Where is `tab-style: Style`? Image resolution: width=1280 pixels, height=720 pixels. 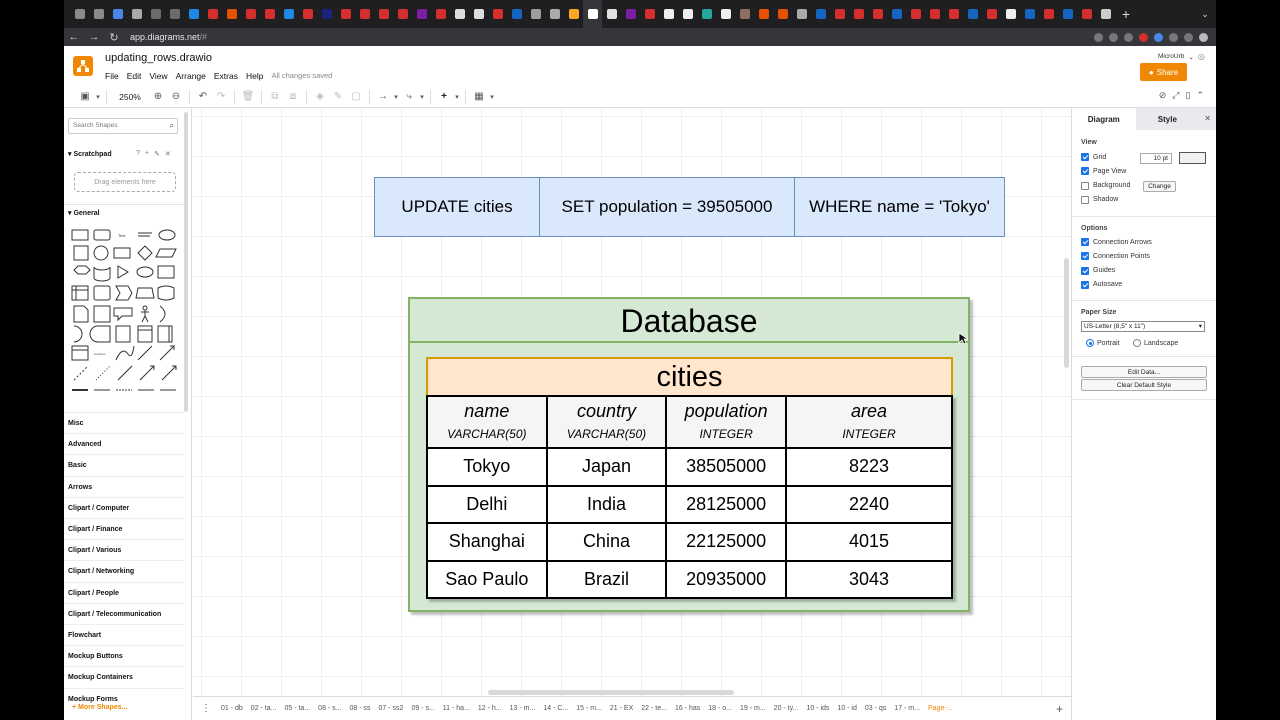 tab-style: Style is located at coordinates (1167, 119).